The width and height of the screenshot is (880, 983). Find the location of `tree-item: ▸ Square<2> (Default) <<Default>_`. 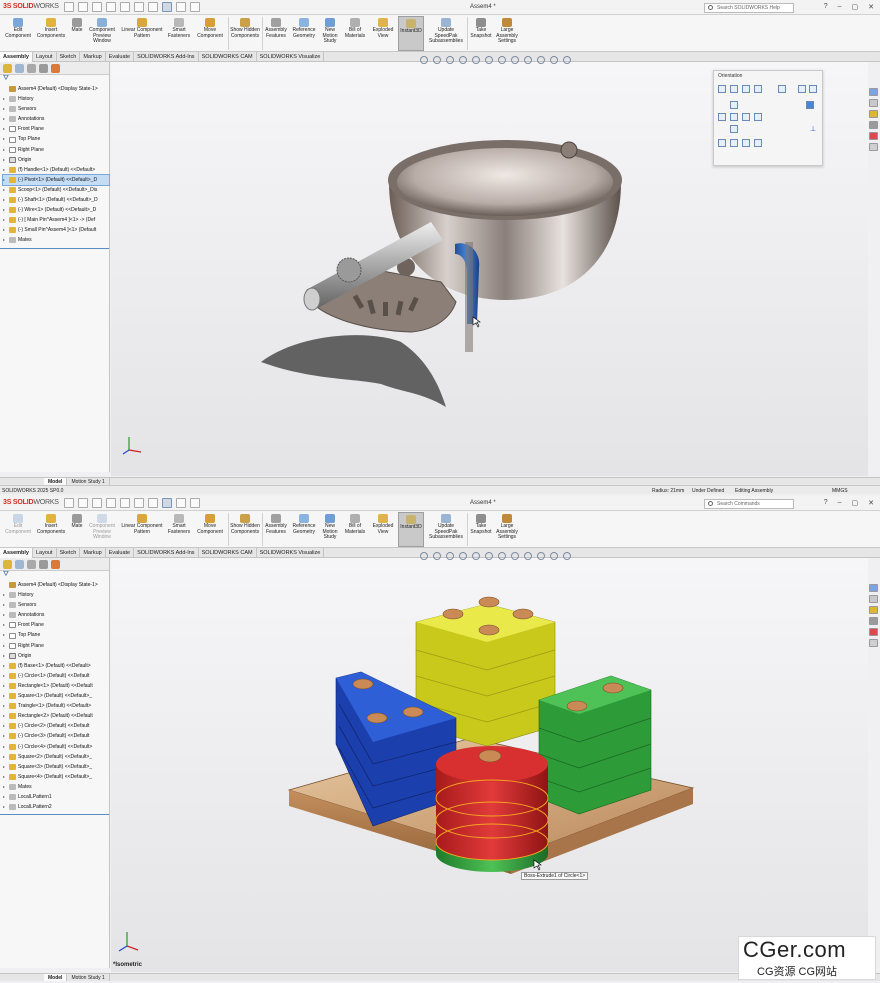

tree-item: ▸ Square<2> (Default) <<Default>_ is located at coordinates (56, 757).